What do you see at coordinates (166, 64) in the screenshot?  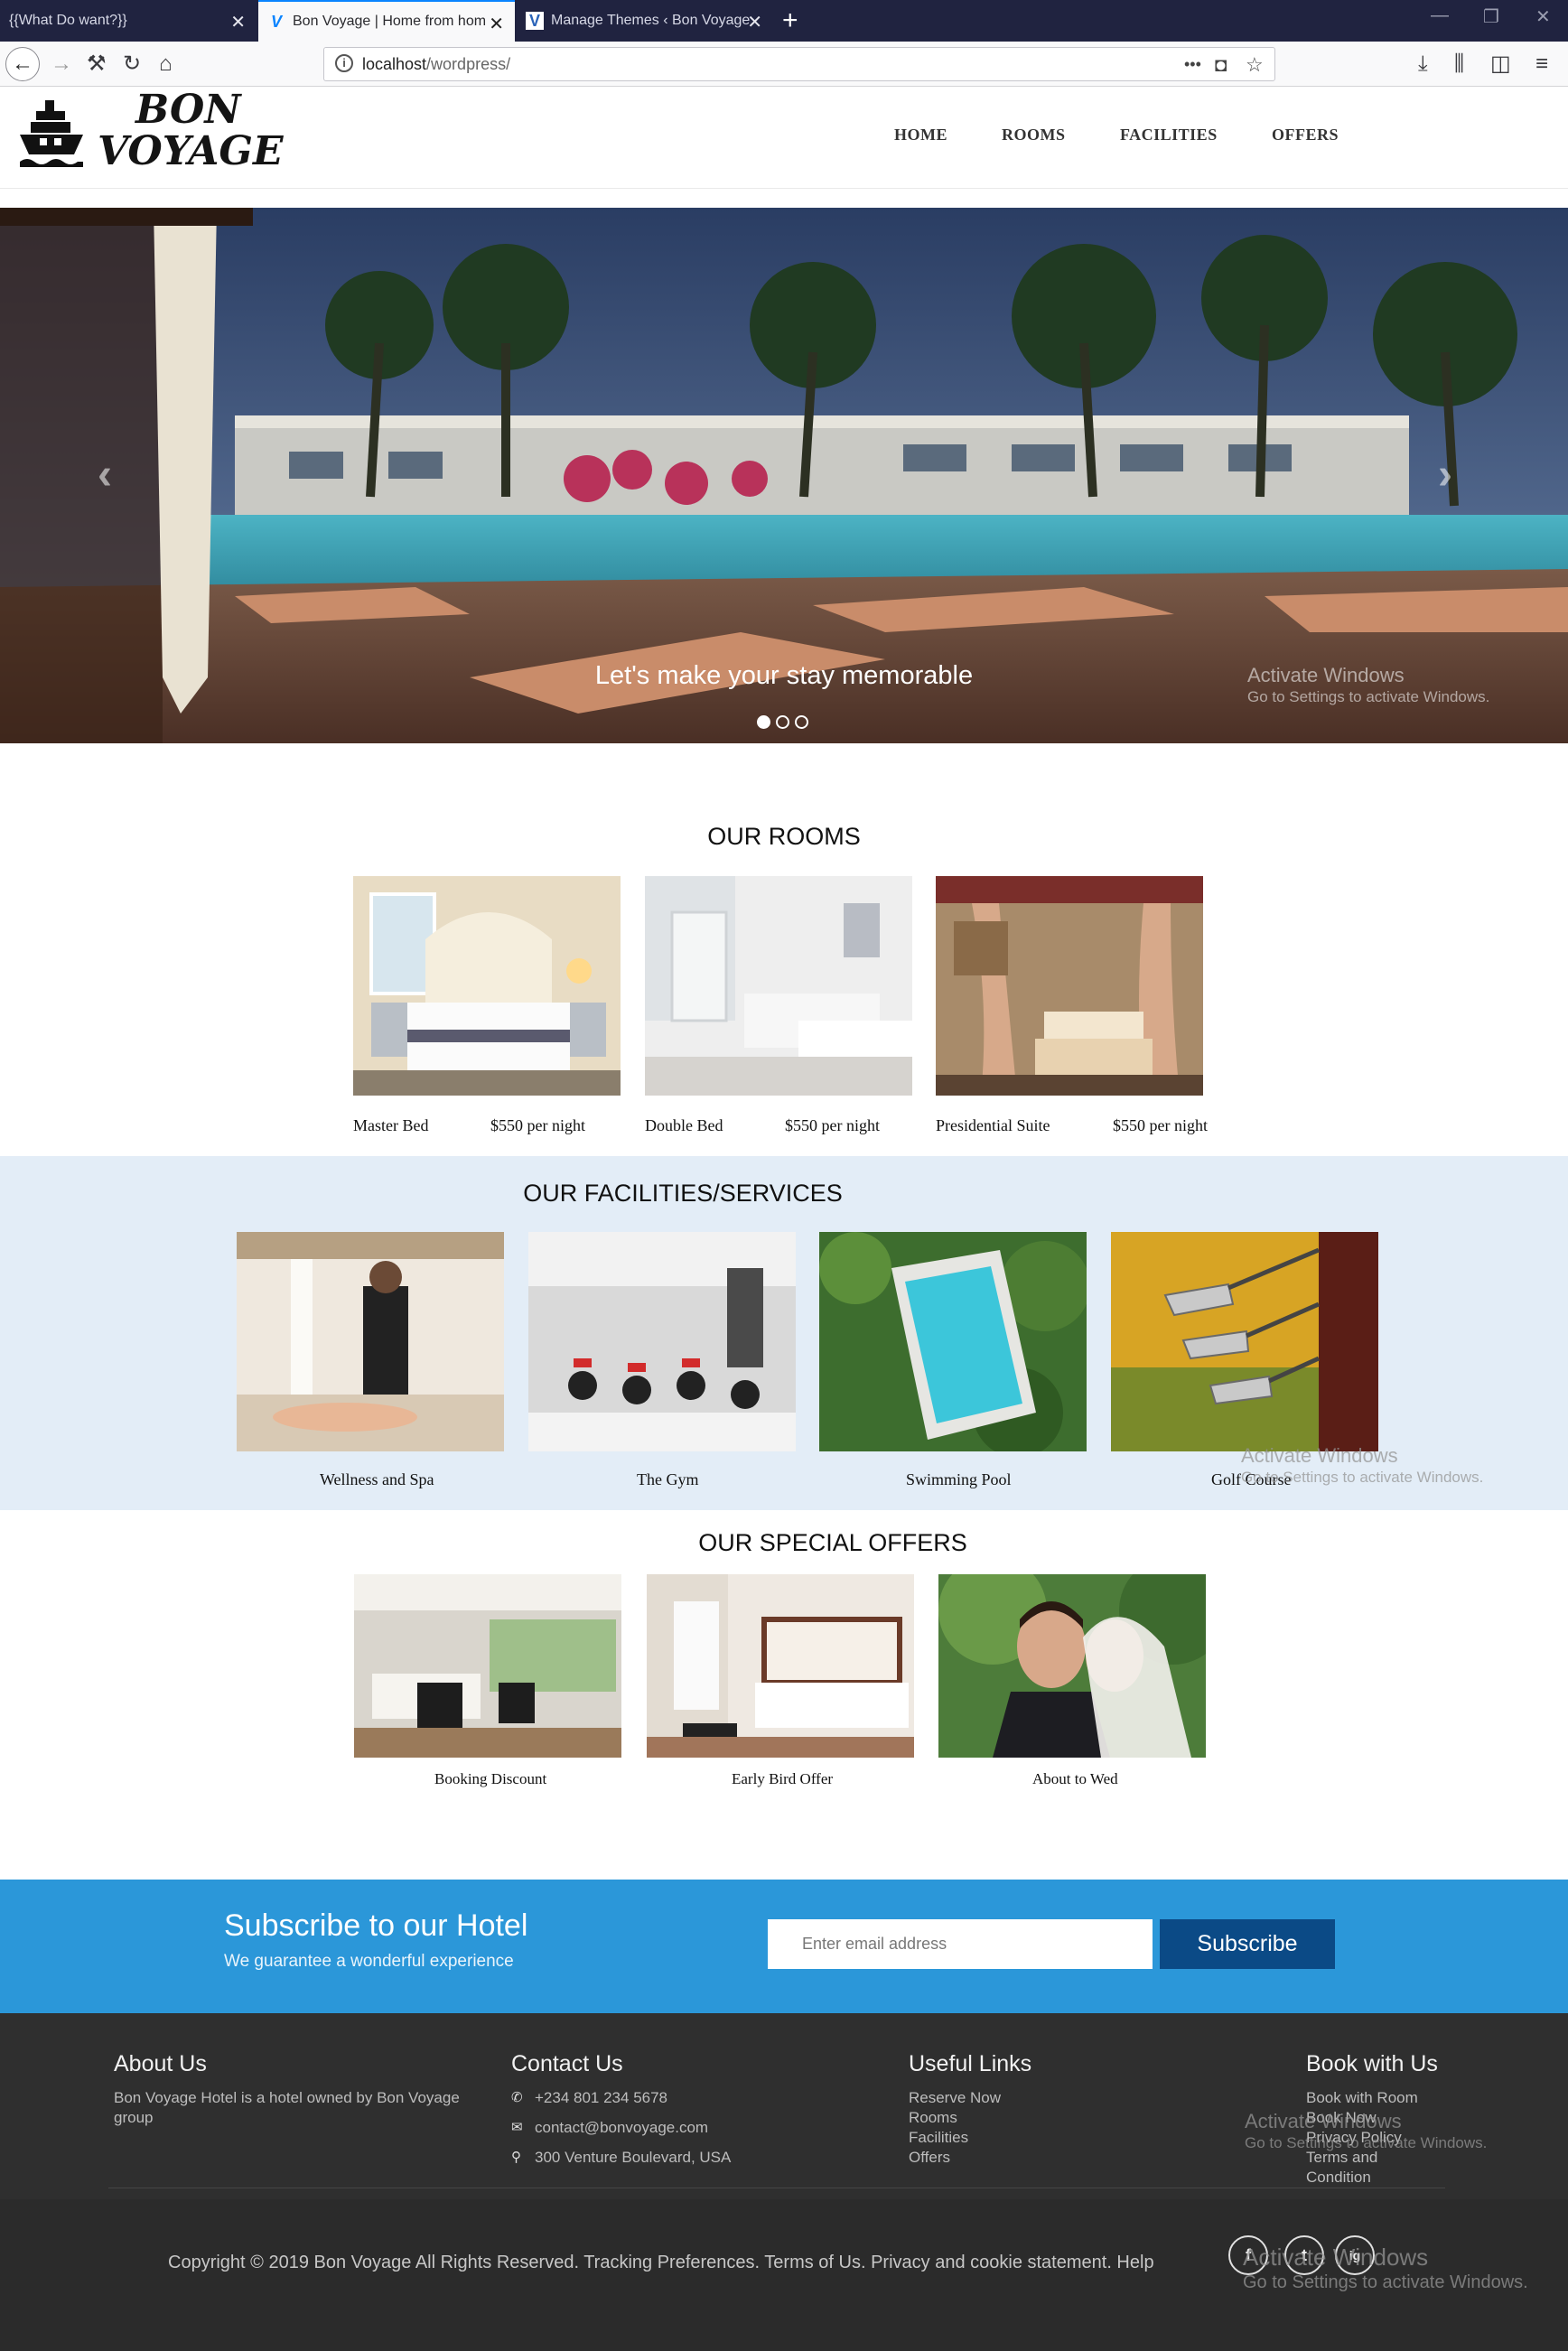 I see `home-icon: ⌂` at bounding box center [166, 64].